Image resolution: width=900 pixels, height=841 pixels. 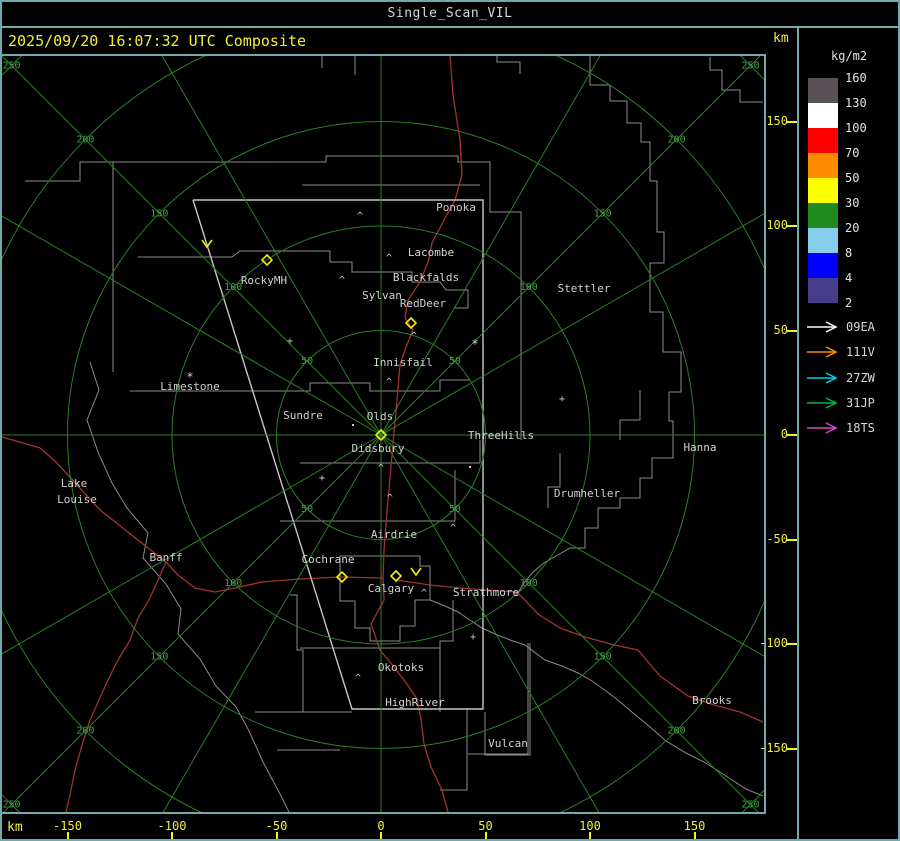 I want to click on radar-id-label: 09EA, so click(x=860, y=327).